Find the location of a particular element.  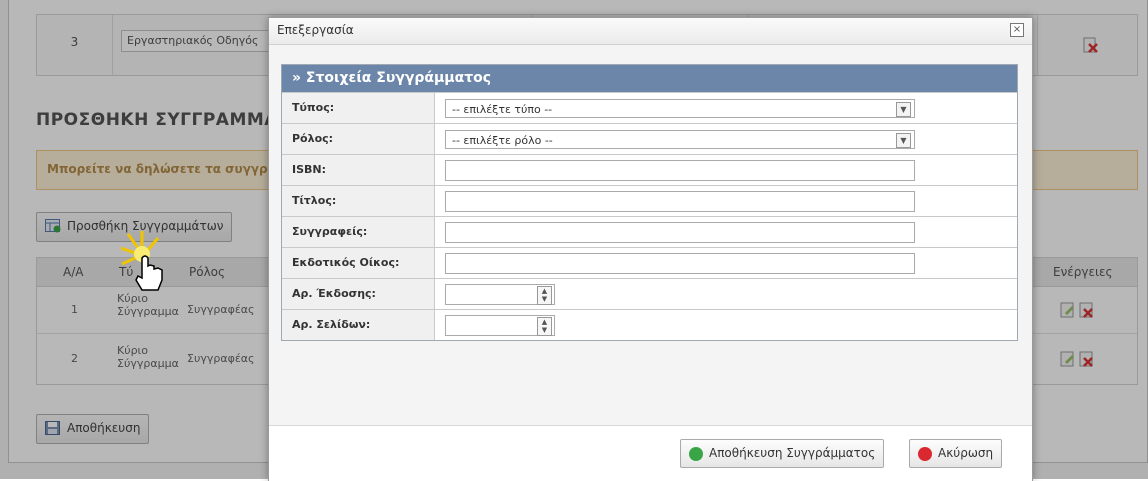

edition-label: Αρ. Έκδοσης: is located at coordinates (358, 294).